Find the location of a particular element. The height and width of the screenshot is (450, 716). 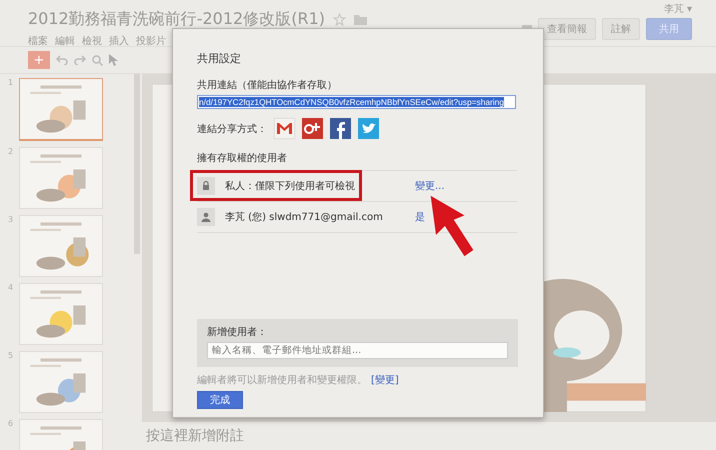

share-via-label: 連結分享方式： is located at coordinates (232, 129).